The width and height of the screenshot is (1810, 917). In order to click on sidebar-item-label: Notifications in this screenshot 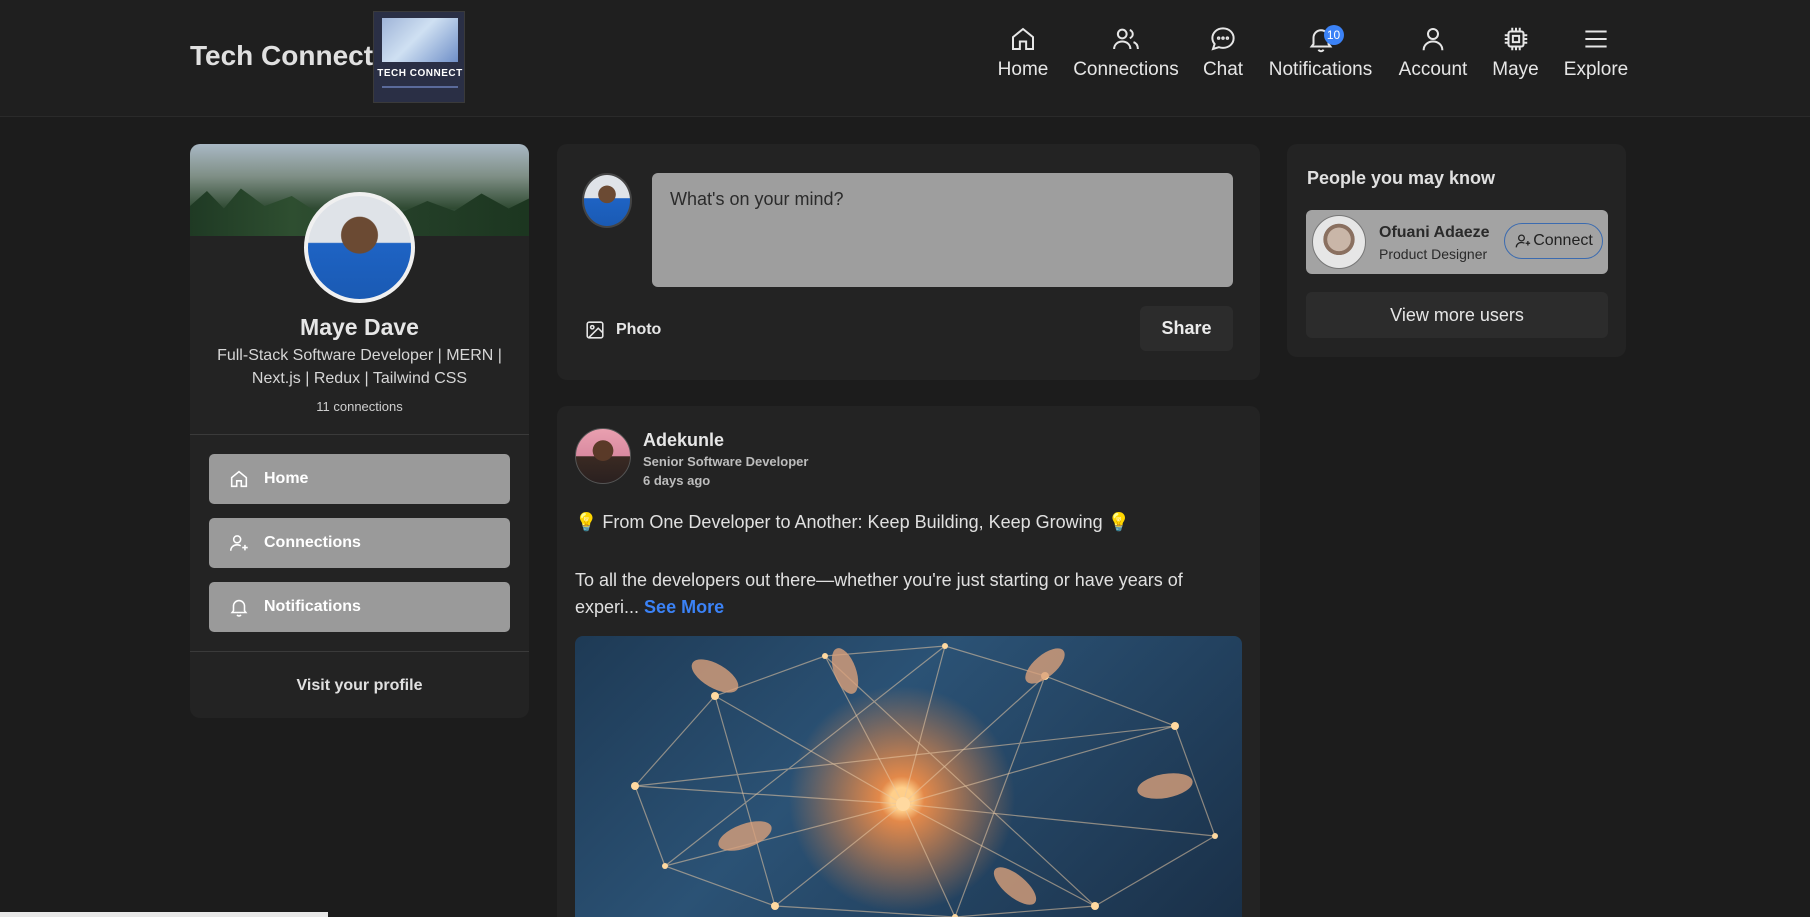, I will do `click(312, 606)`.